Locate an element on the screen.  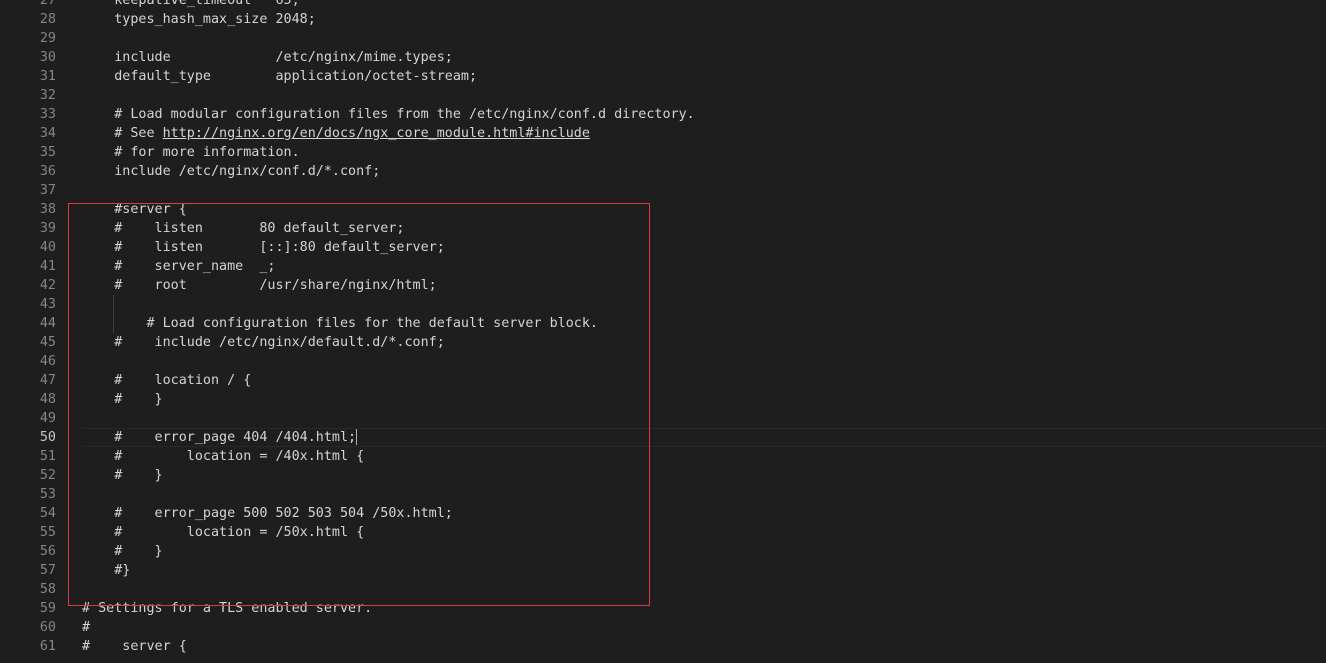
line-number: 34 is located at coordinates (47, 133).